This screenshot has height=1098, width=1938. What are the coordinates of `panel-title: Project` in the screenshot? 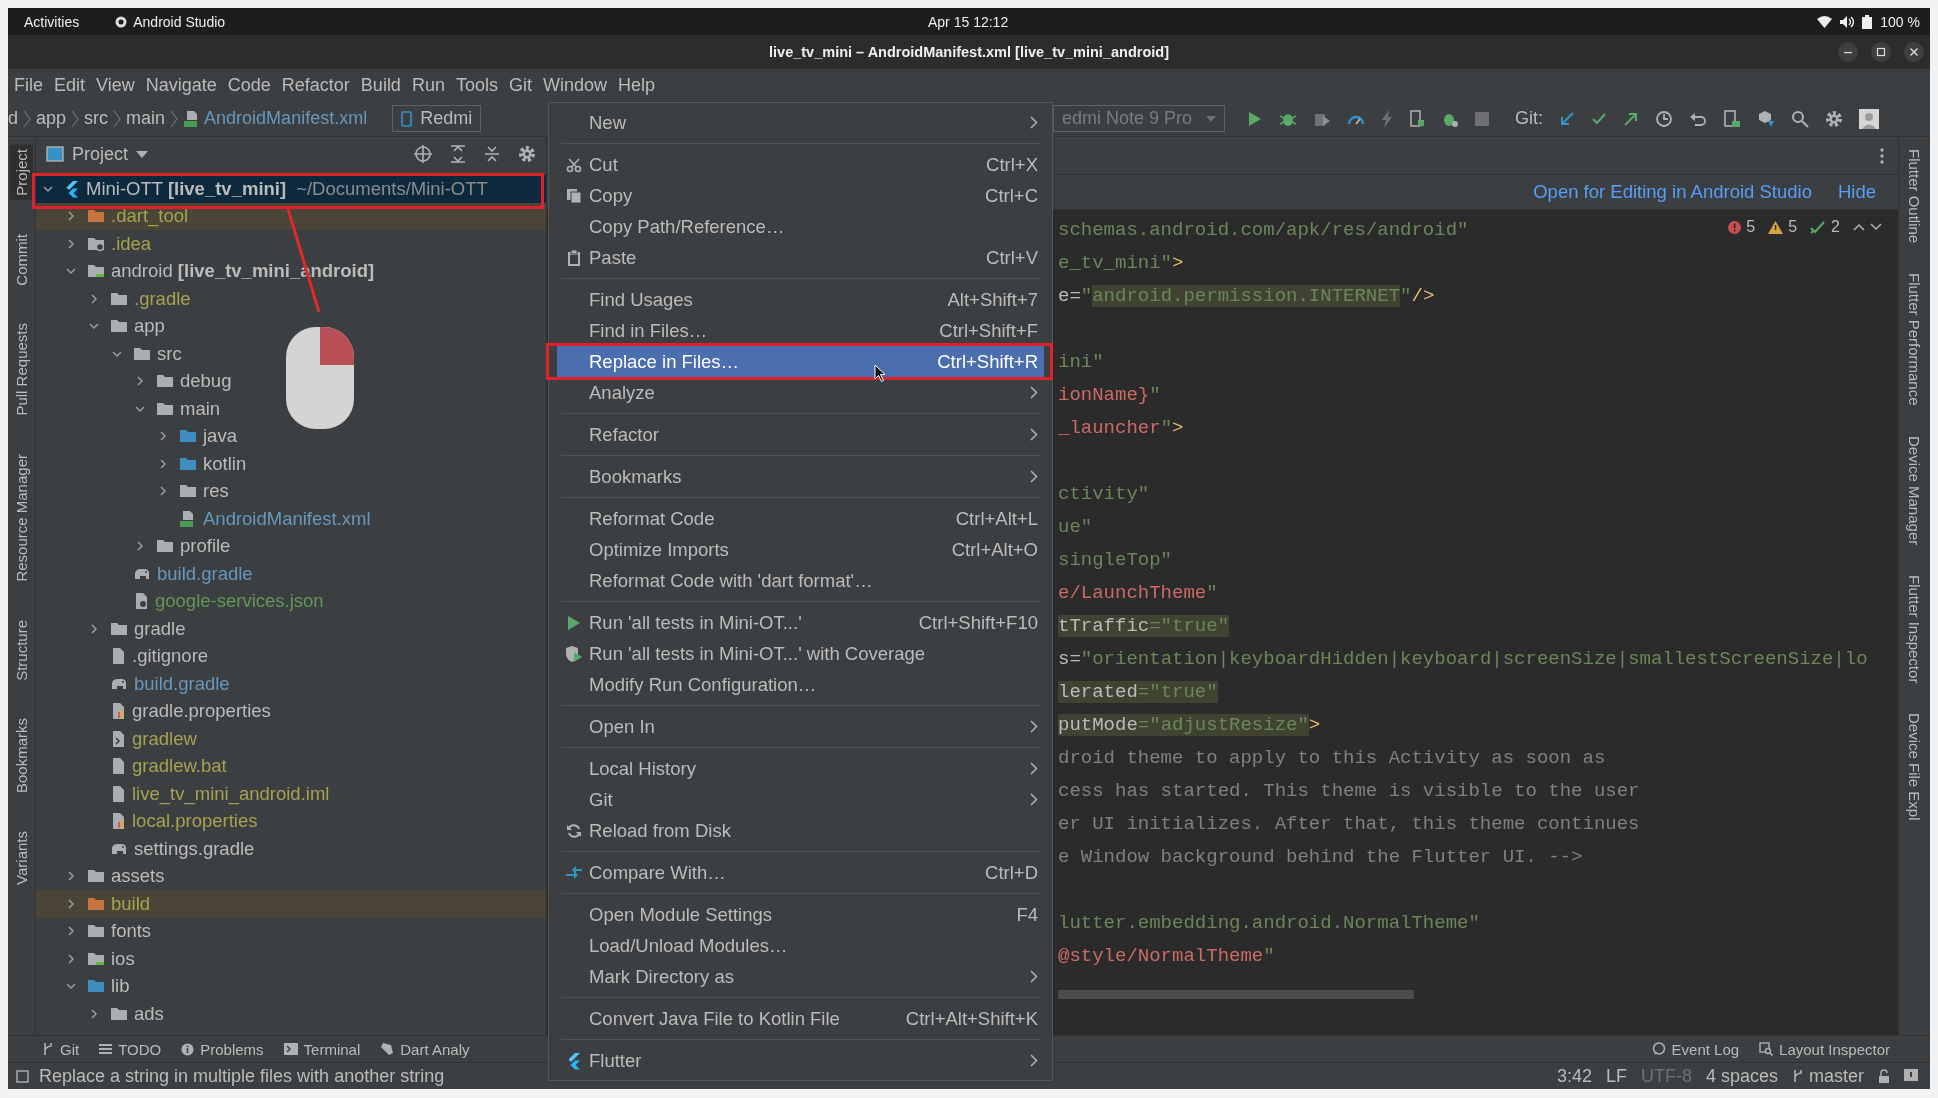 It's located at (97, 154).